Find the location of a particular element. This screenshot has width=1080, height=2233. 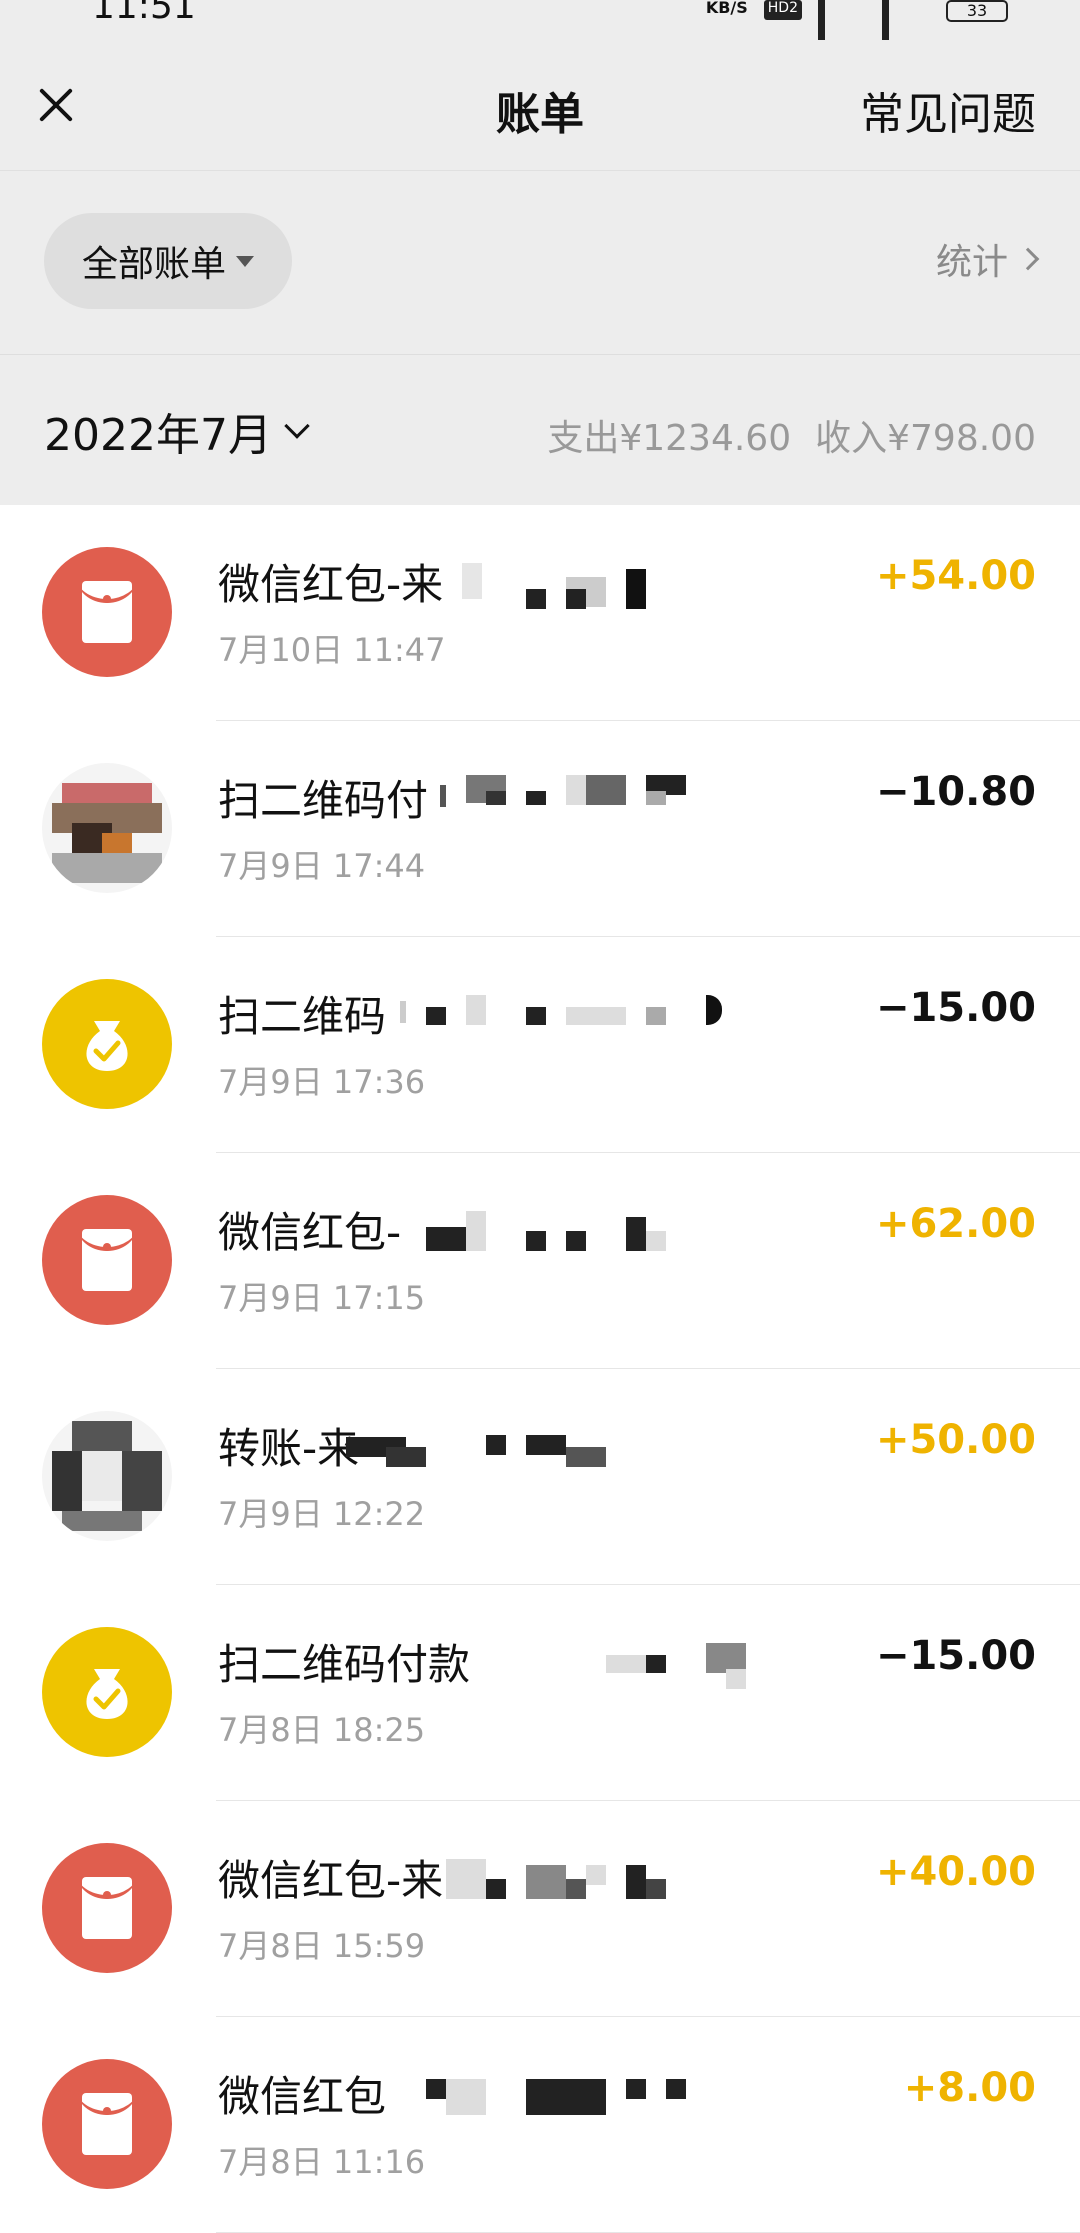

stats-link: 统计 is located at coordinates (987, 259).